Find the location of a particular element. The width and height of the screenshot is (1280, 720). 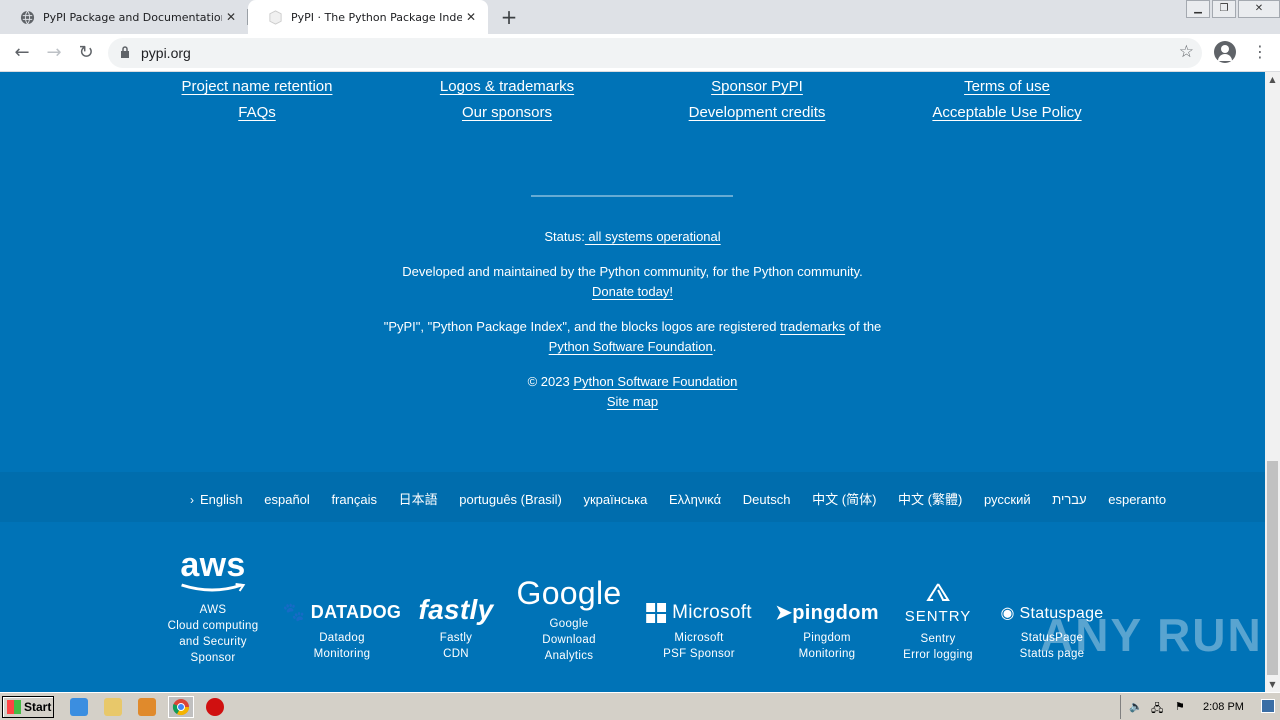

sponsor-google: Google Google Download Analytics is located at coordinates (569, 619).